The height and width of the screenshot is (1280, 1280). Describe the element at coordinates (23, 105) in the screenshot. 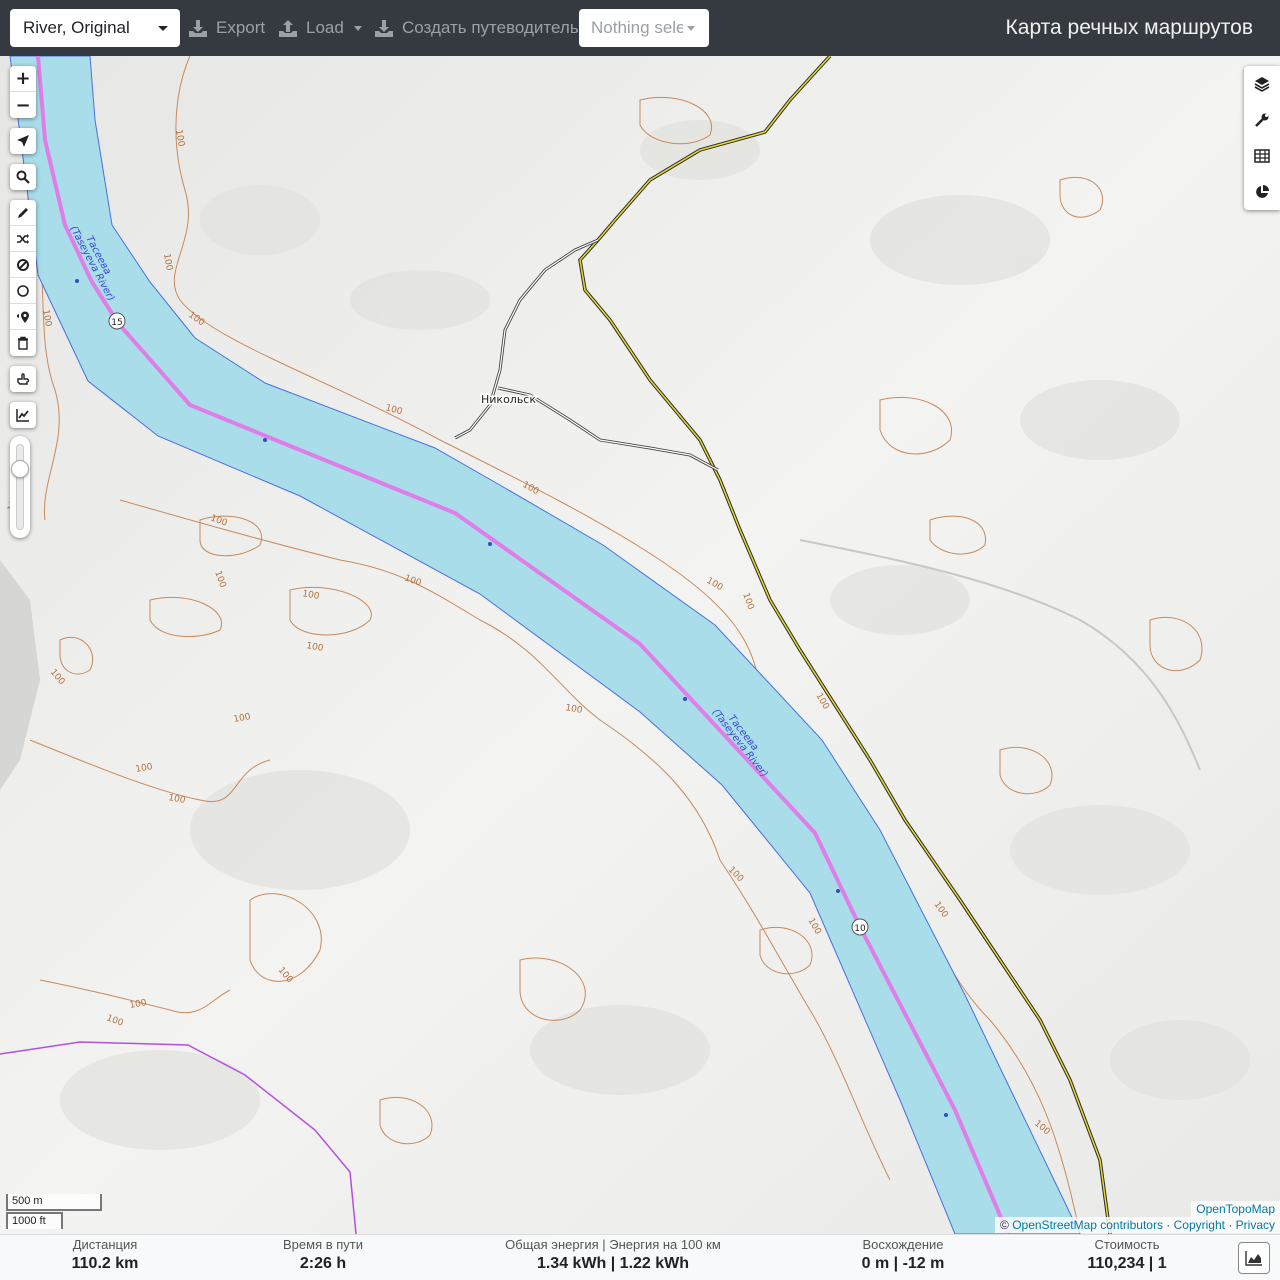

I see `zoom-out-button: −` at that location.